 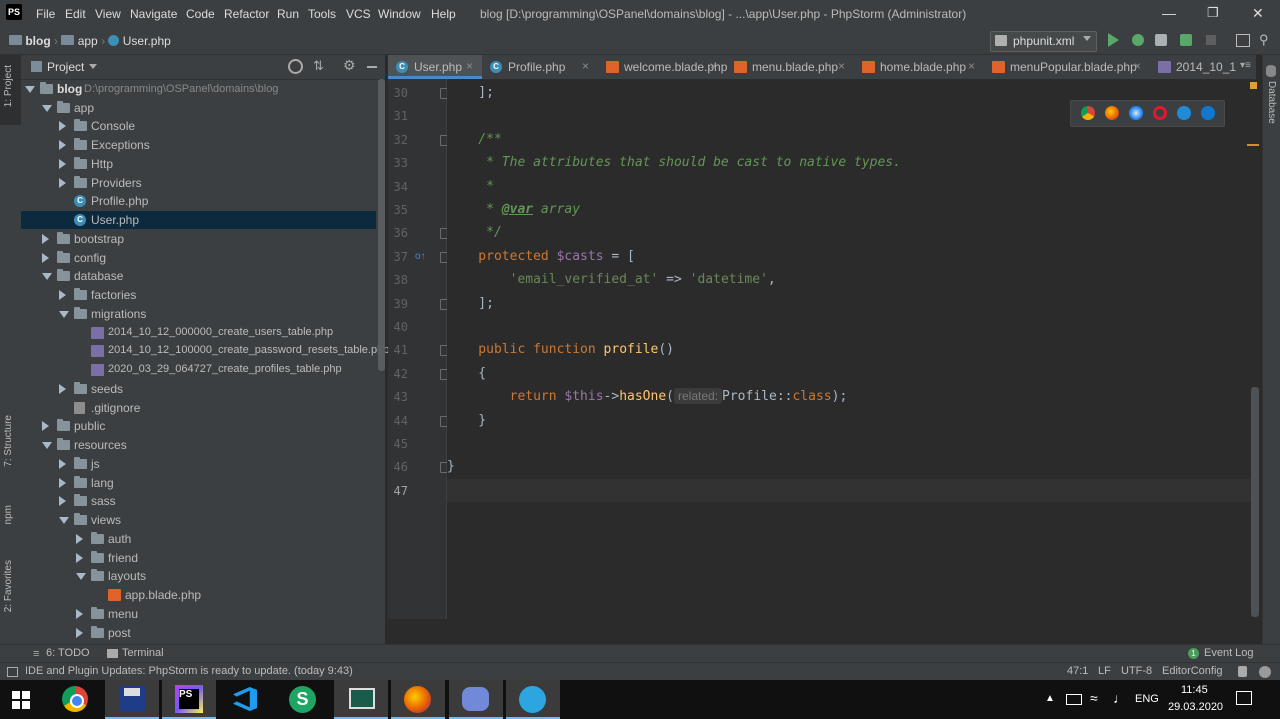 I want to click on line-number: 46, so click(x=398, y=467).